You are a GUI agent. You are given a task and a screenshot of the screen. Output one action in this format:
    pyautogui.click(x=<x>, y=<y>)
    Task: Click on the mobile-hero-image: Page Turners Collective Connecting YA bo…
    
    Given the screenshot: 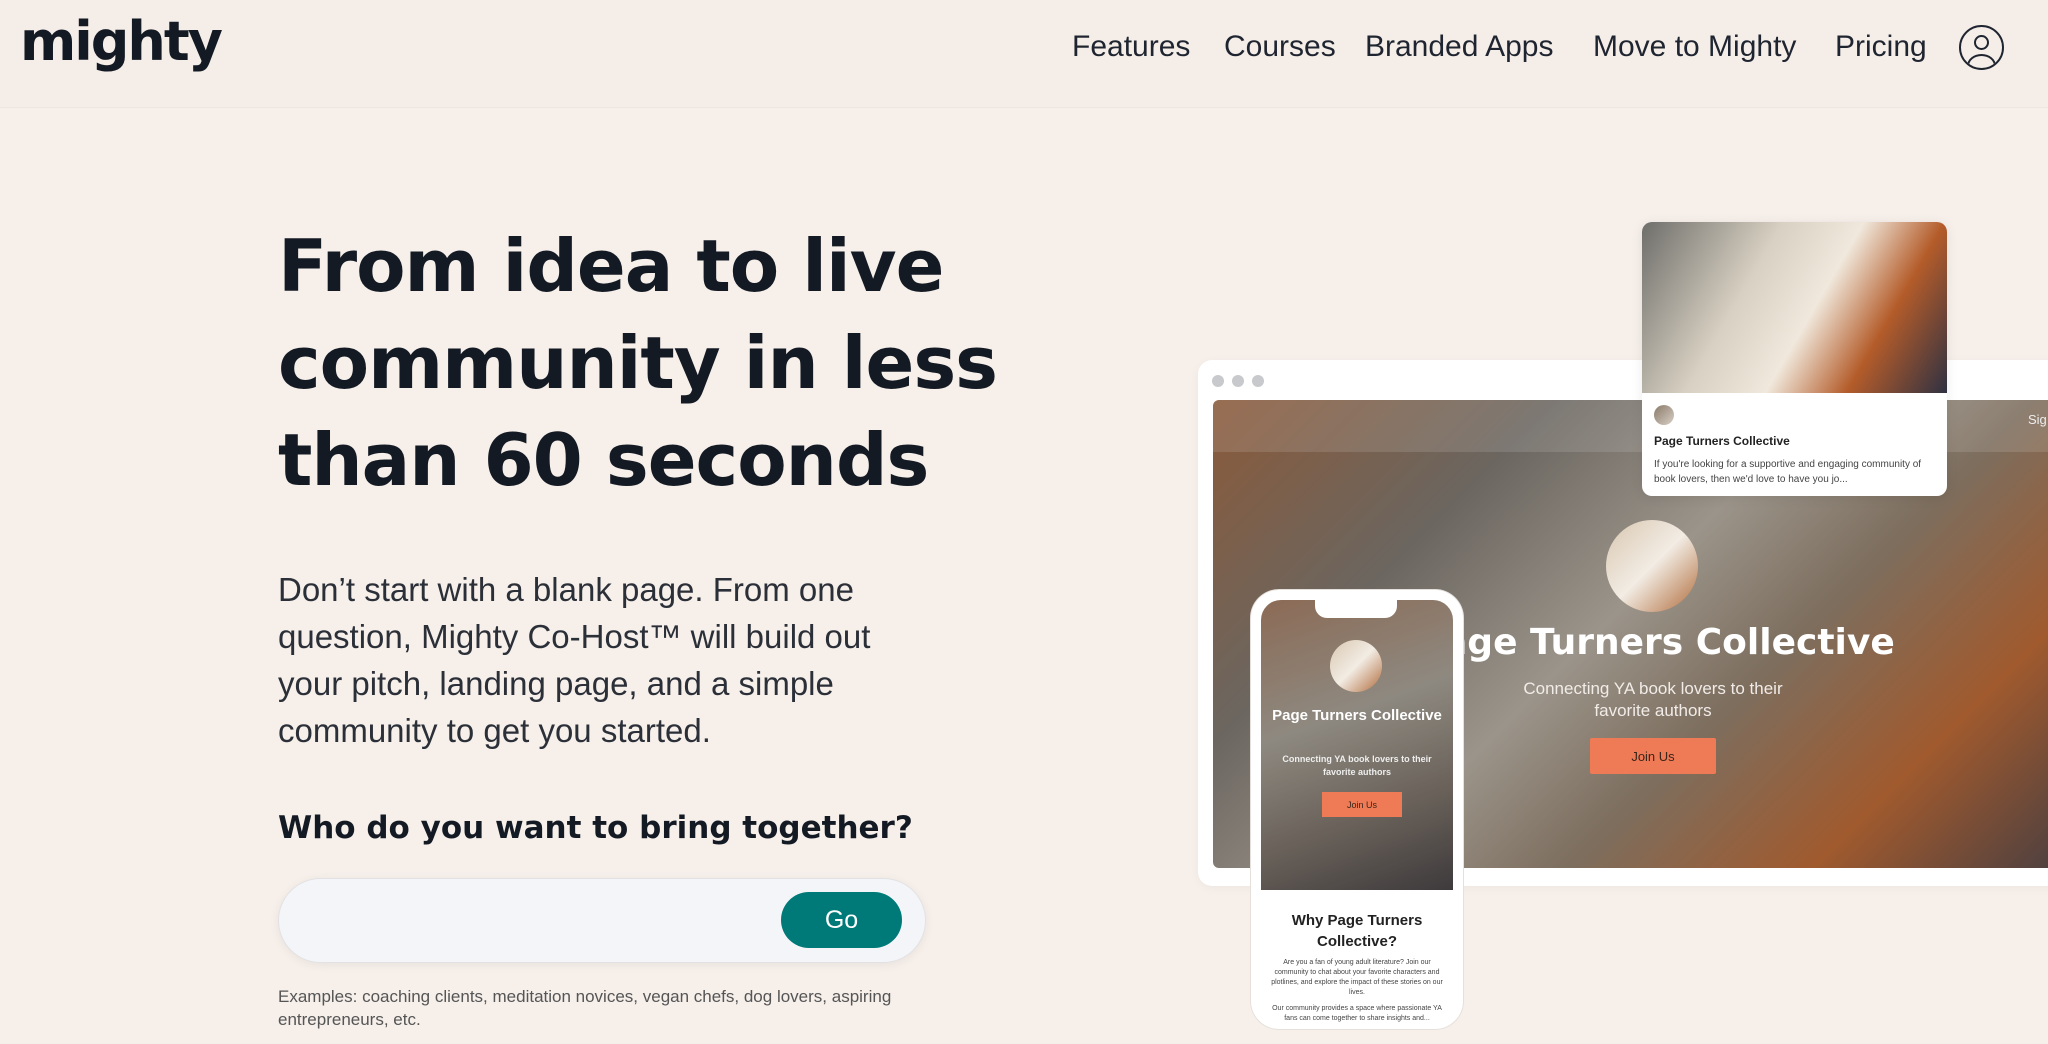 What is the action you would take?
    pyautogui.click(x=1357, y=745)
    